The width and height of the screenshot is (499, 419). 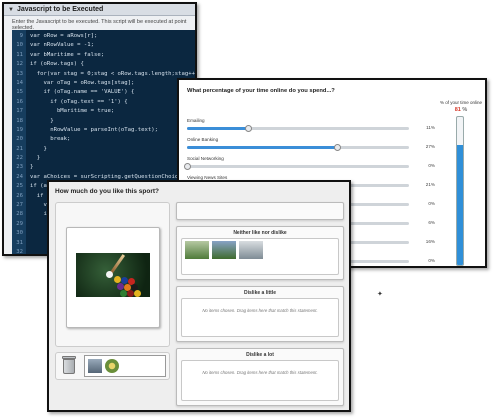 I want to click on bucket-drop-zone, so click(x=260, y=256).